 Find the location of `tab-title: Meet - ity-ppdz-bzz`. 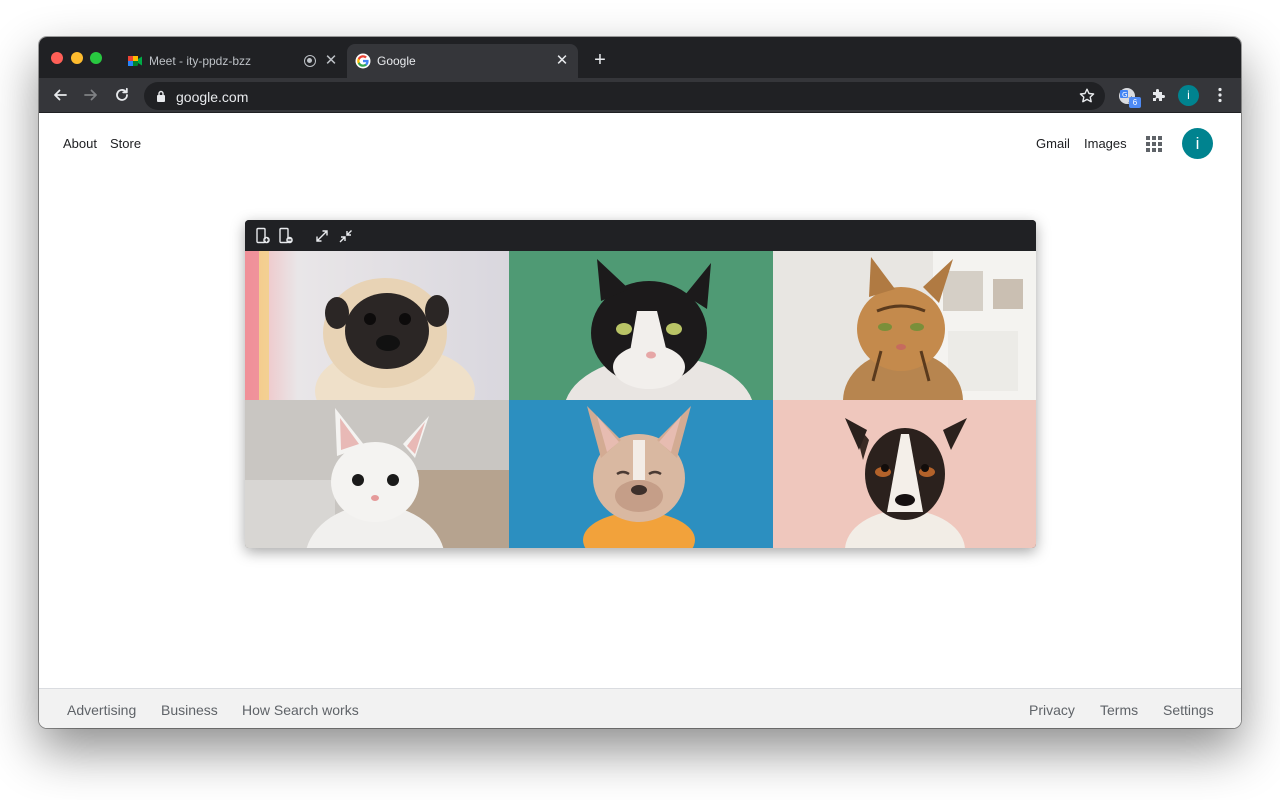

tab-title: Meet - ity-ppdz-bzz is located at coordinates (200, 61).